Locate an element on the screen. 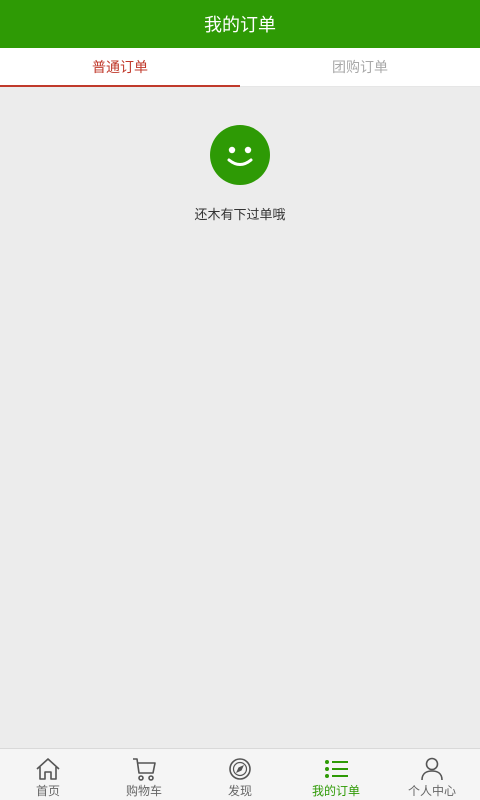  nav-cart: 购物车 is located at coordinates (144, 774).